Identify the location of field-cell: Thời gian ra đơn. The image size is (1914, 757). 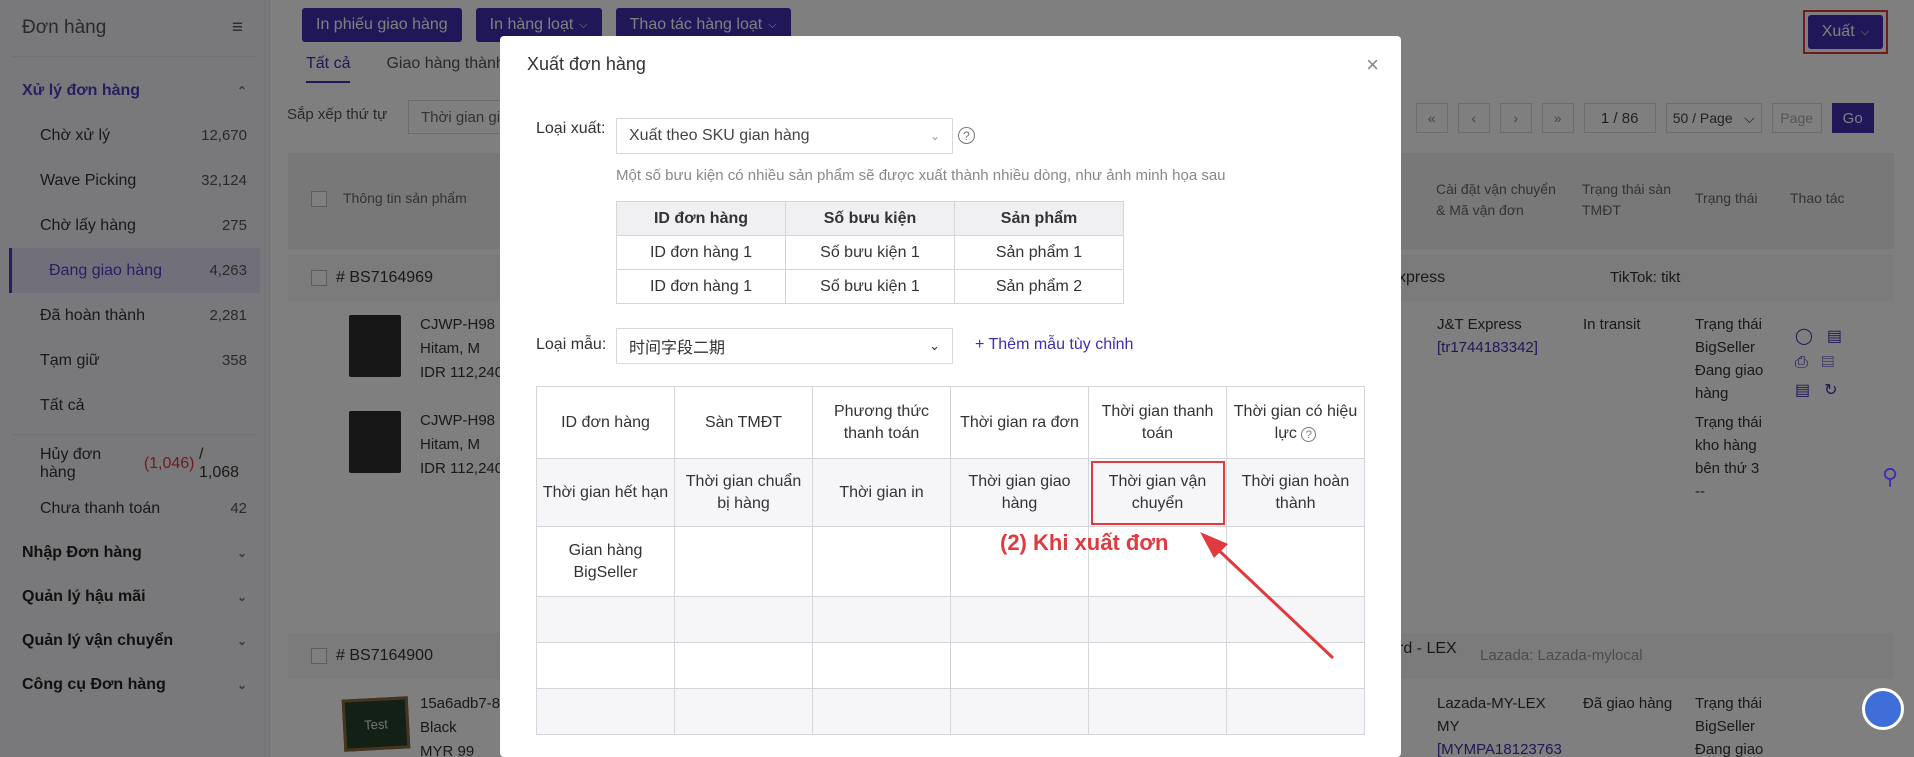
(1019, 422).